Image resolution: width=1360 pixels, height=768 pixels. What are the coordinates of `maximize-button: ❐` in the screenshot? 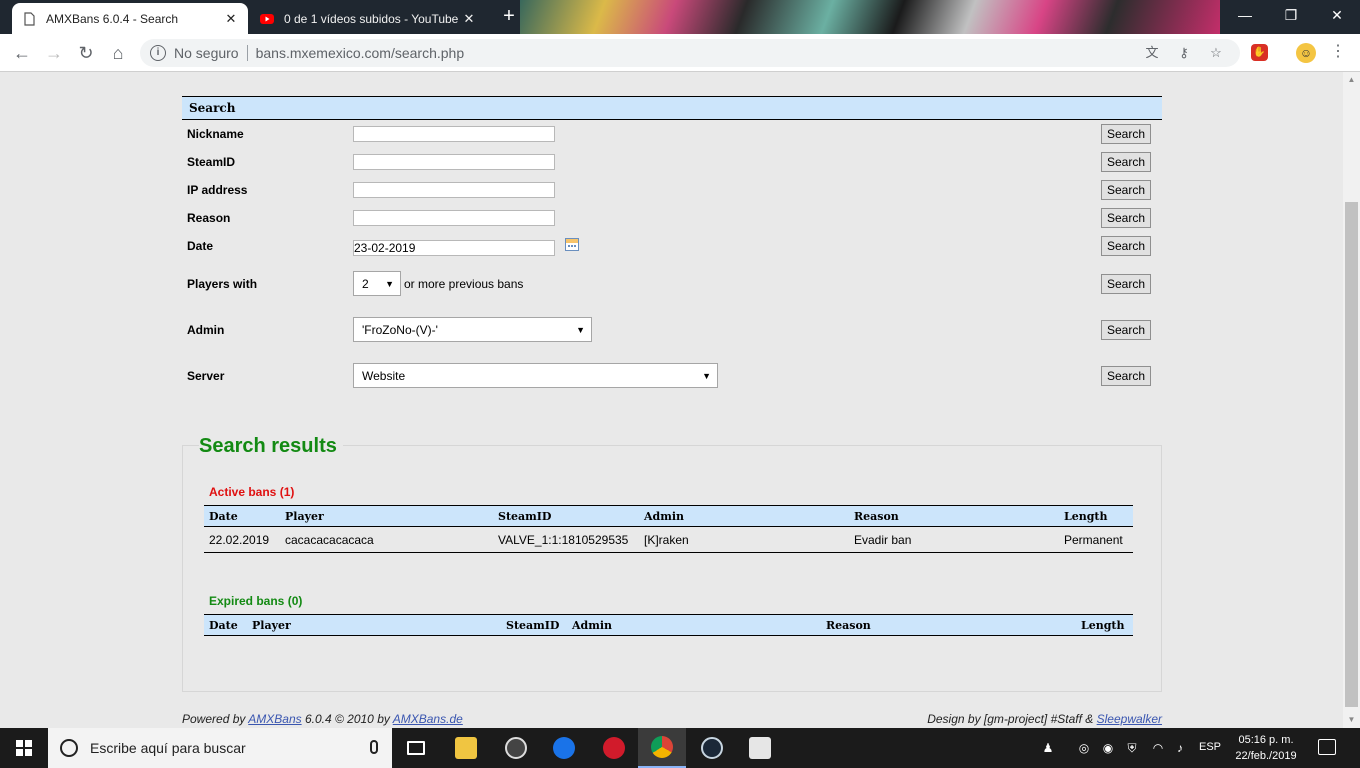 It's located at (1291, 15).